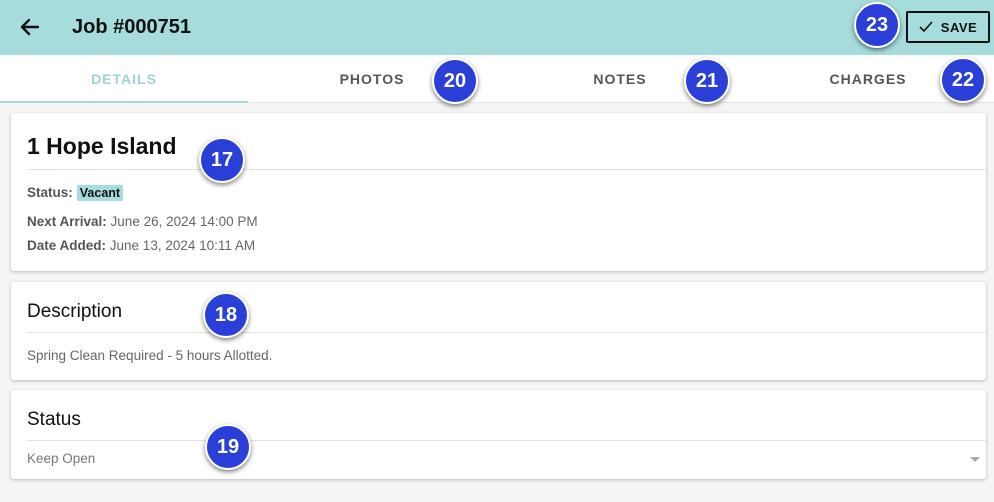  What do you see at coordinates (975, 459) in the screenshot?
I see `dropdown-arrow-icon` at bounding box center [975, 459].